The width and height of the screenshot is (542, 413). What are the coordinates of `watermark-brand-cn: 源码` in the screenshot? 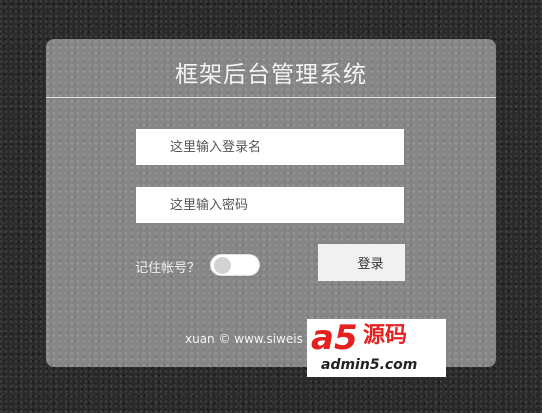 It's located at (385, 335).